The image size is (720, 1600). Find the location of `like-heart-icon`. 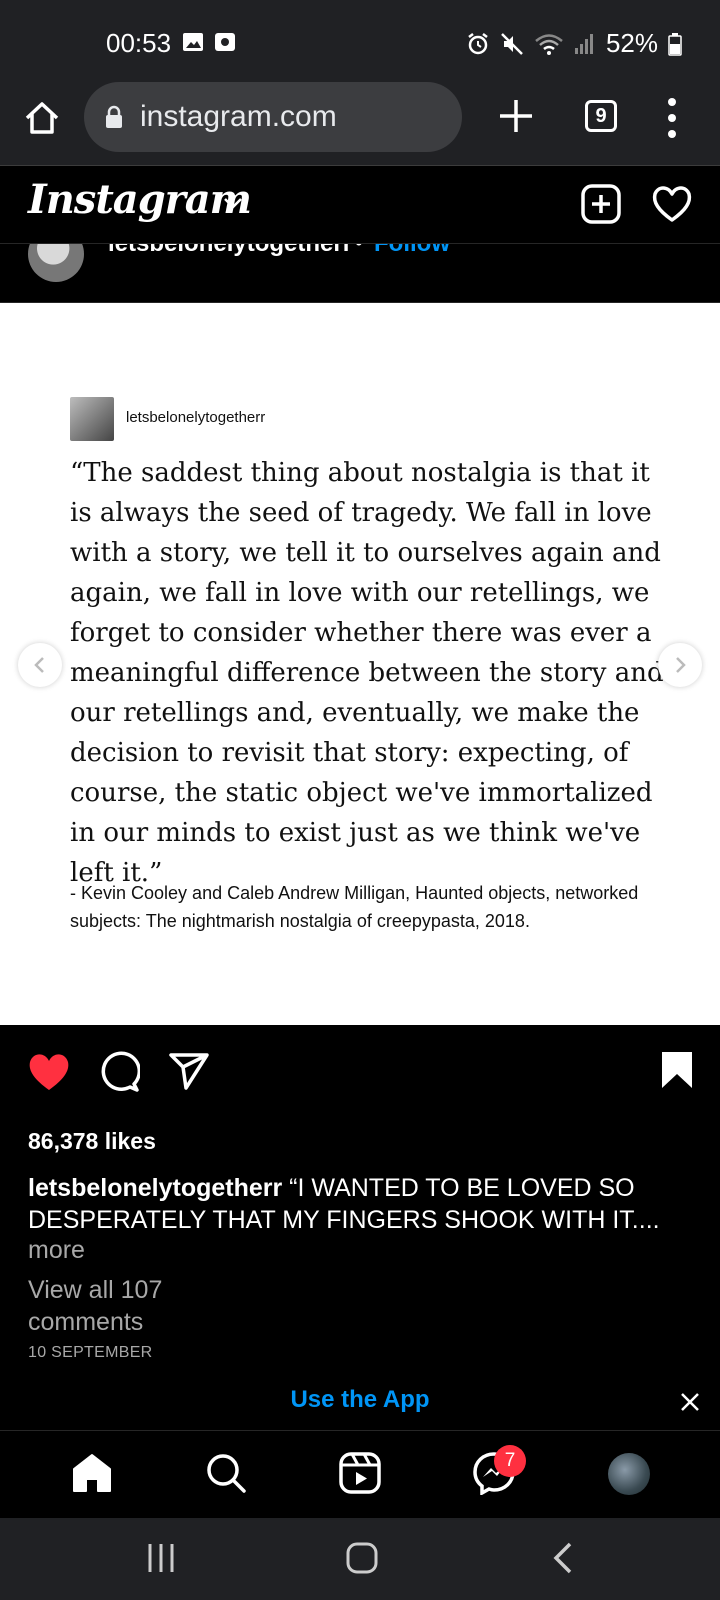

like-heart-icon is located at coordinates (49, 1072).